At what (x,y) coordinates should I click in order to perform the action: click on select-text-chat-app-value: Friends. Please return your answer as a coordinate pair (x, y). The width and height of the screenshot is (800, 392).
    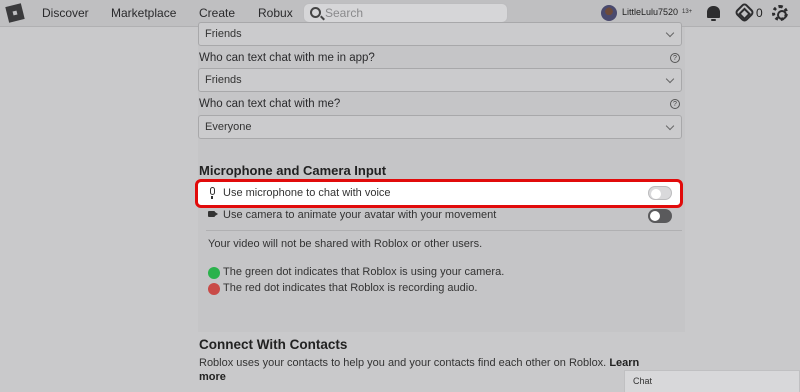
    Looking at the image, I should click on (223, 80).